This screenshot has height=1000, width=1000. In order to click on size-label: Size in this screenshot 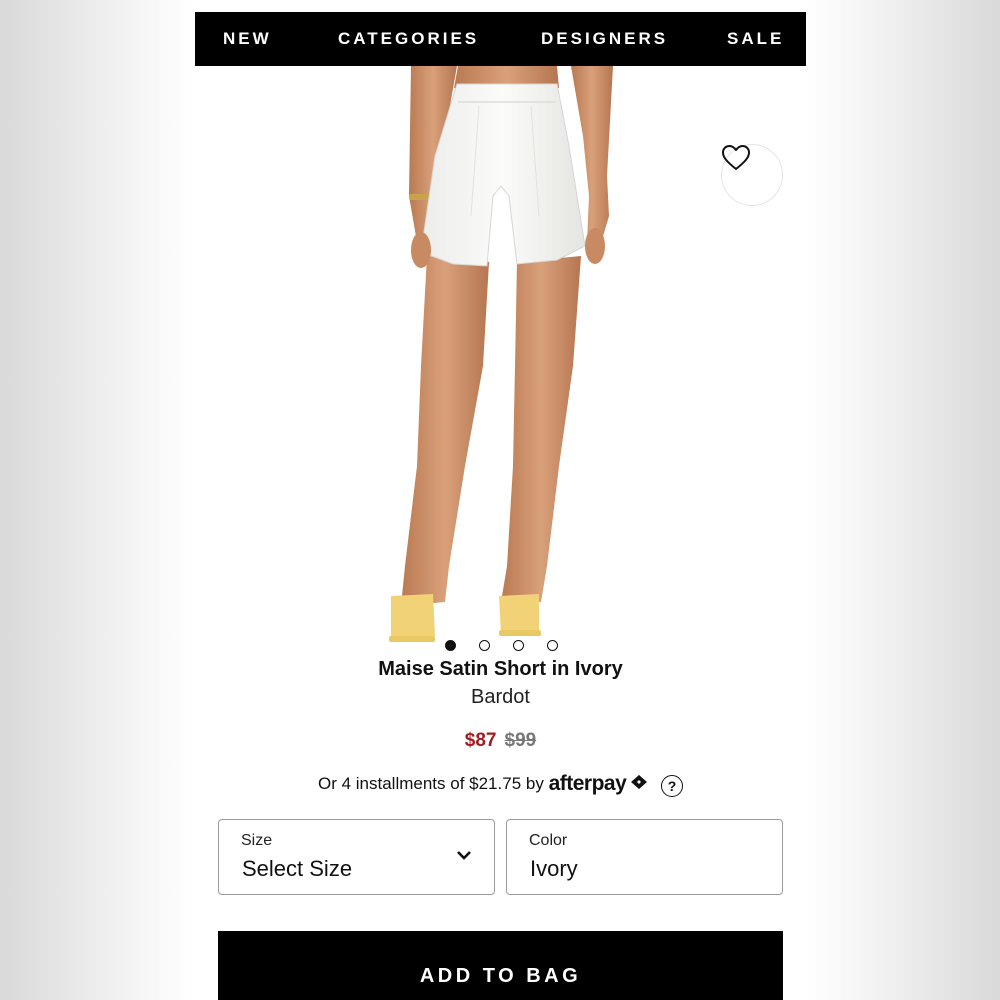, I will do `click(257, 840)`.